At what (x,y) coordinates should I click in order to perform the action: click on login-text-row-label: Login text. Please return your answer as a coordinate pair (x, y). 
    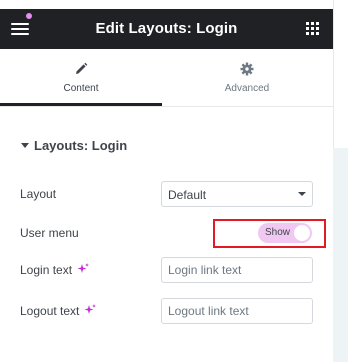
    Looking at the image, I should click on (55, 270).